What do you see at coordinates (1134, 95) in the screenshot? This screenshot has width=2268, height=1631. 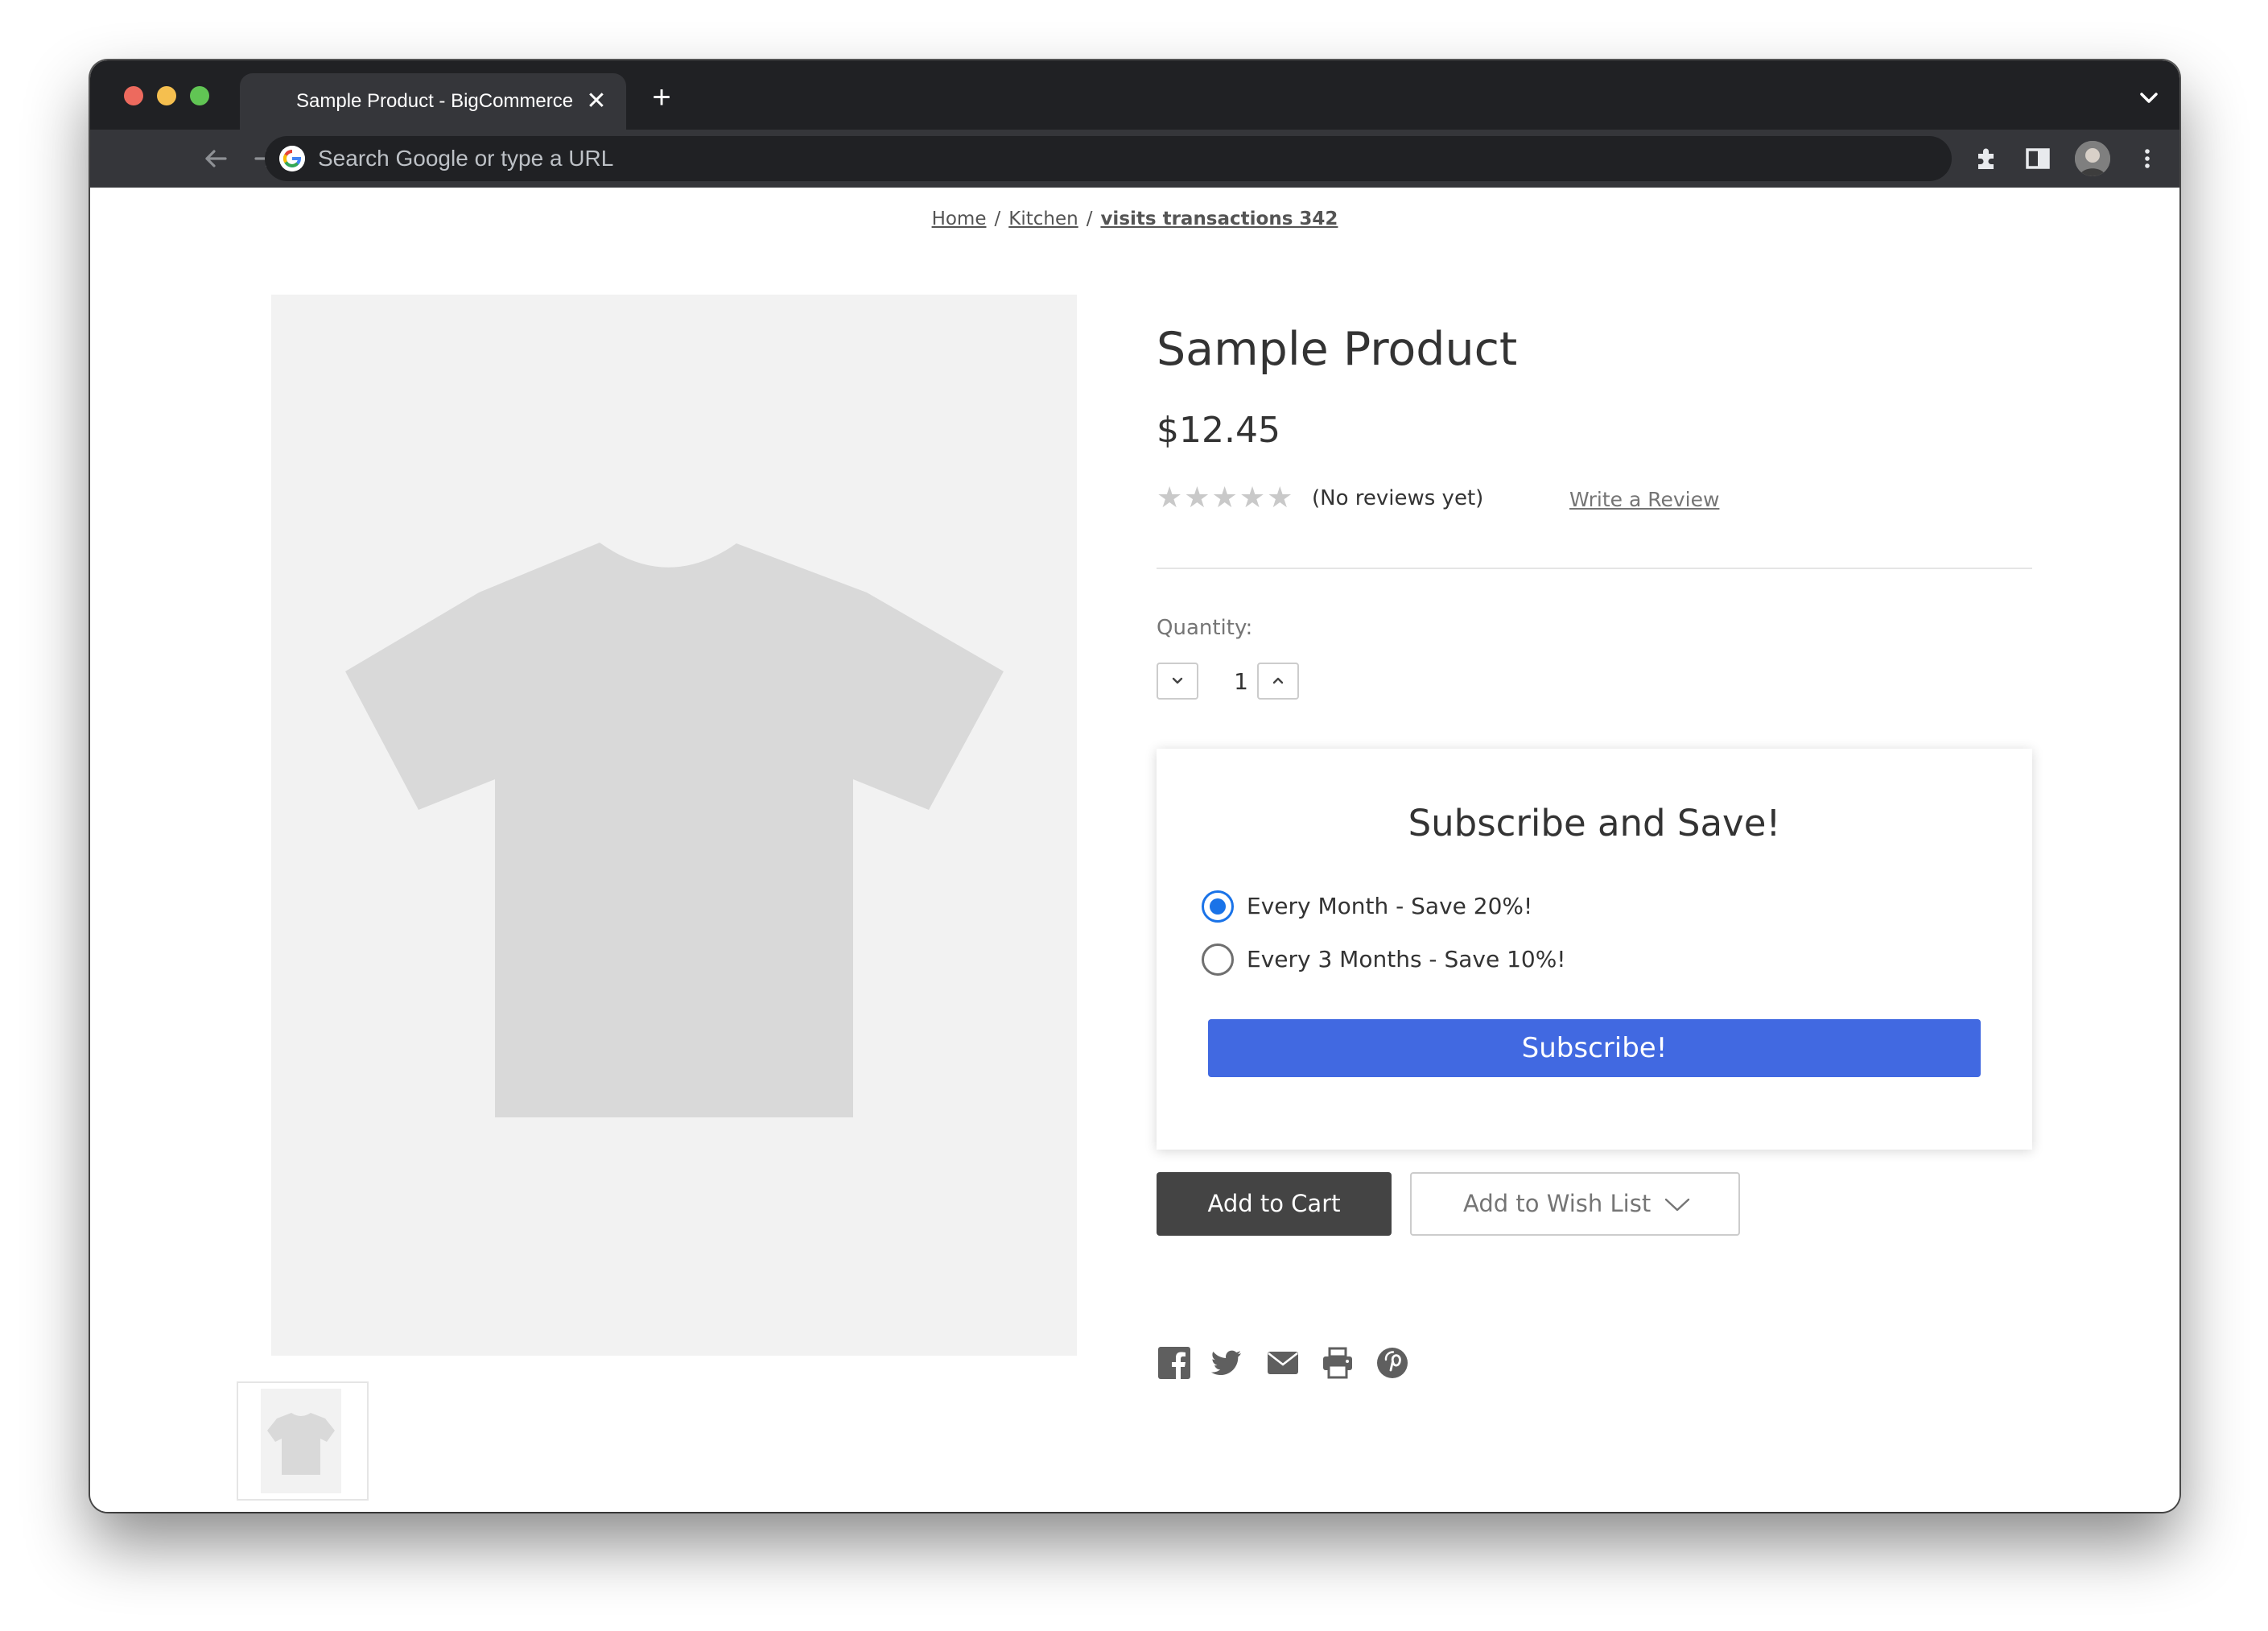 I see `tab-bar: Sample Product - BigCommerce ✕ +` at bounding box center [1134, 95].